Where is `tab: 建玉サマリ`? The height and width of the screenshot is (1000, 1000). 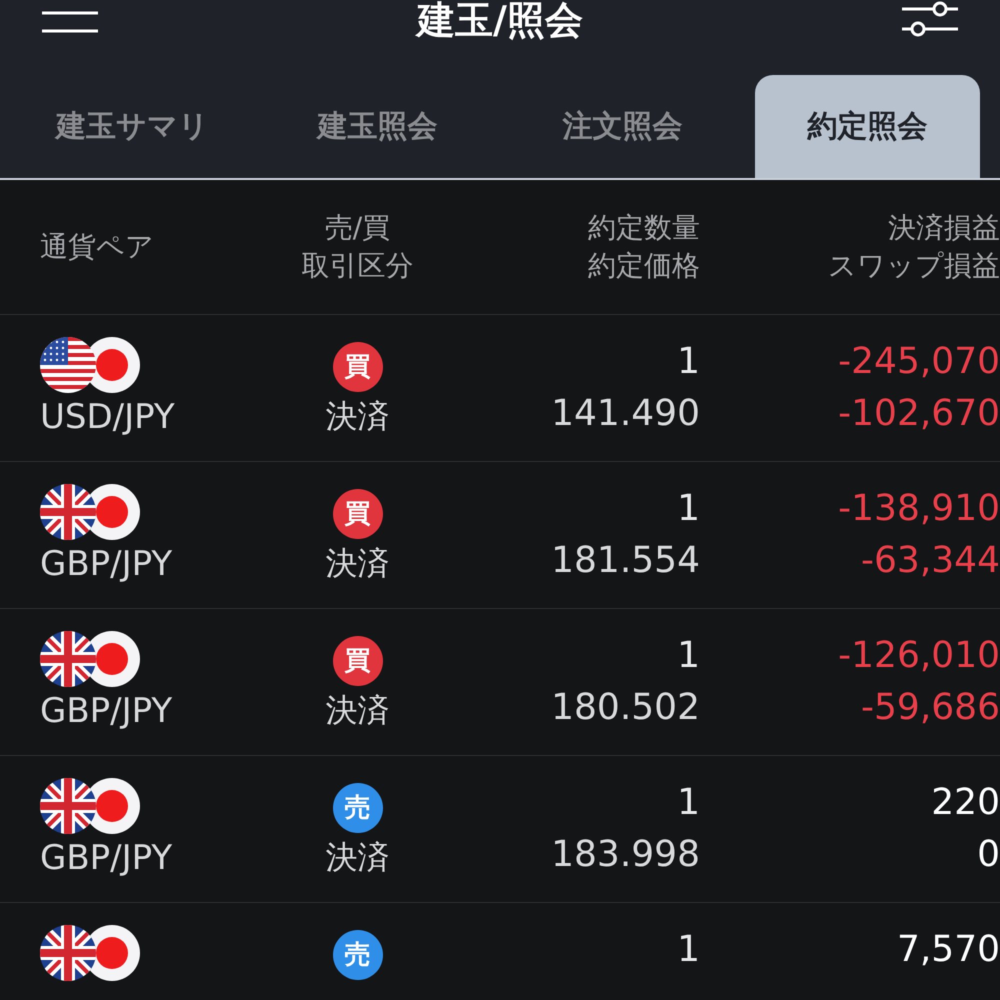 tab: 建玉サマリ is located at coordinates (132, 126).